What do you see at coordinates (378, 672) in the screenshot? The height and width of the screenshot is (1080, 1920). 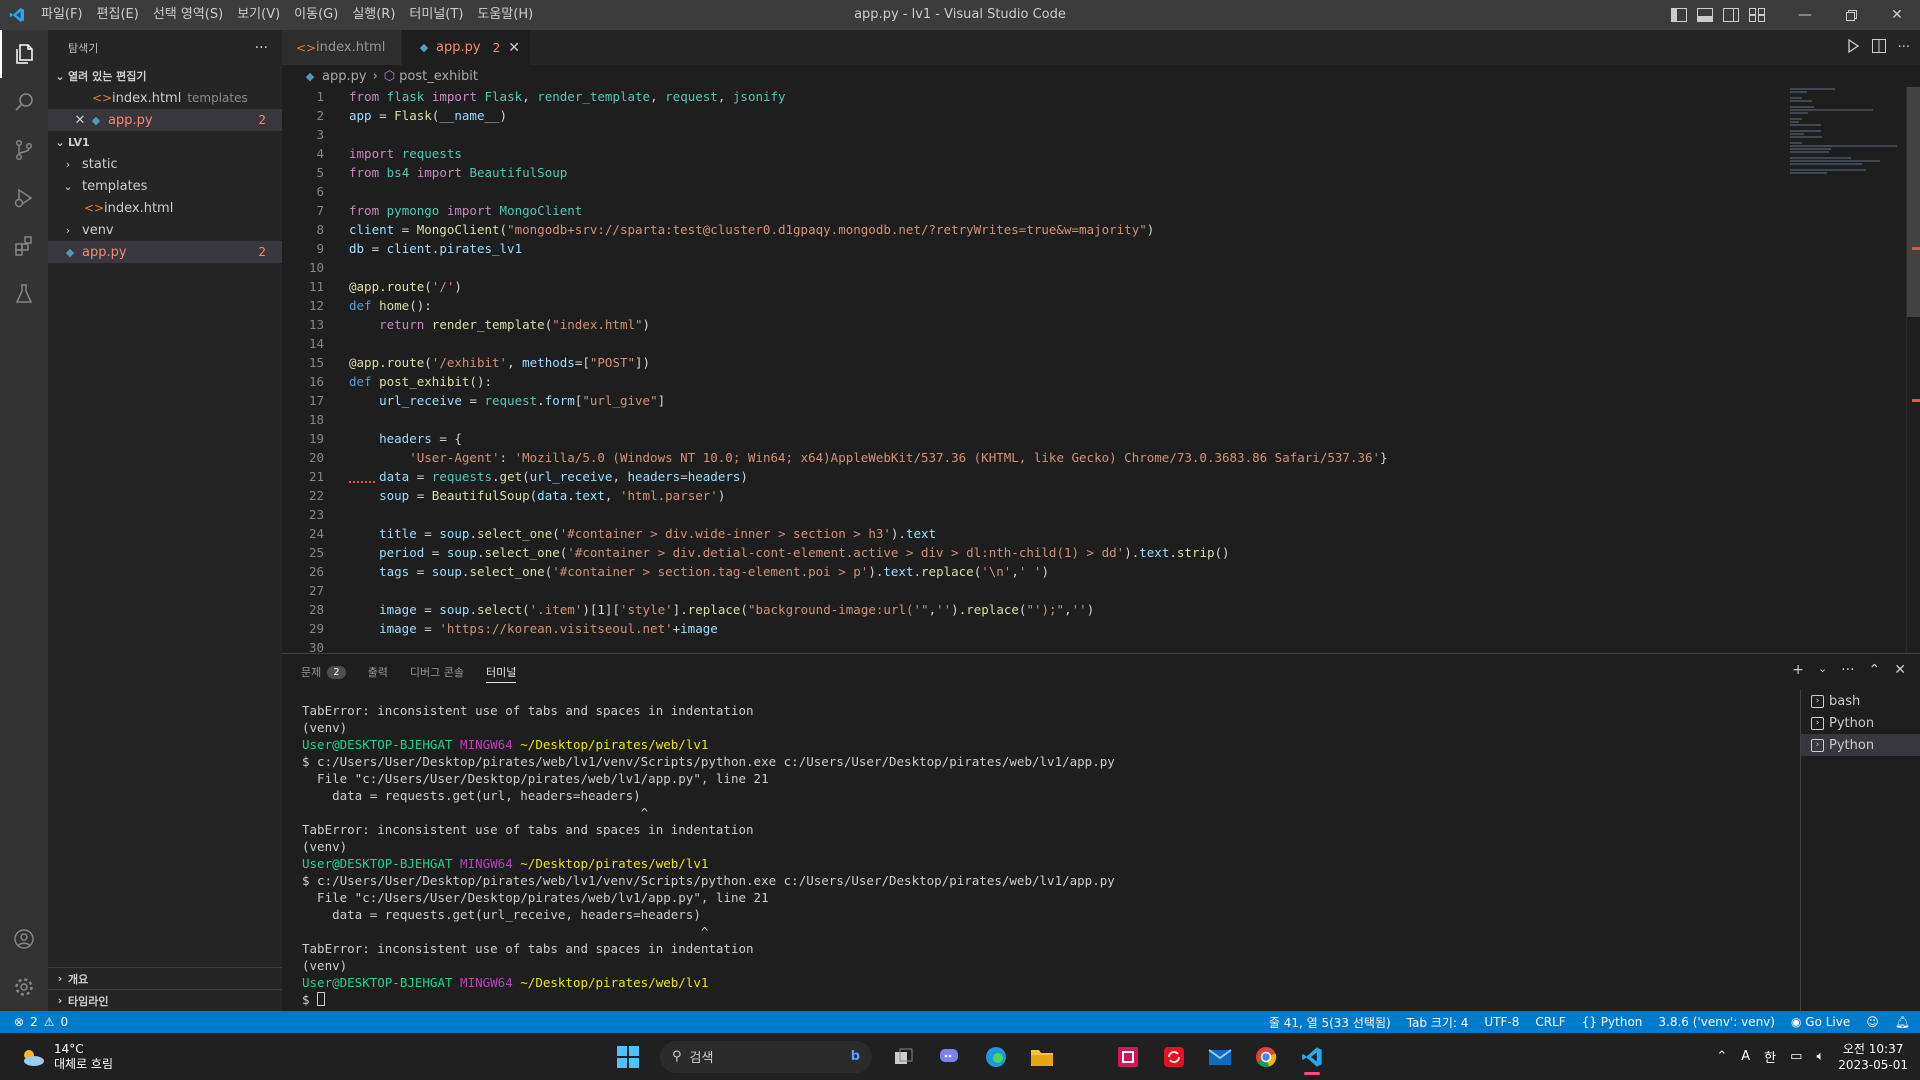 I see `tab-output: 출력` at bounding box center [378, 672].